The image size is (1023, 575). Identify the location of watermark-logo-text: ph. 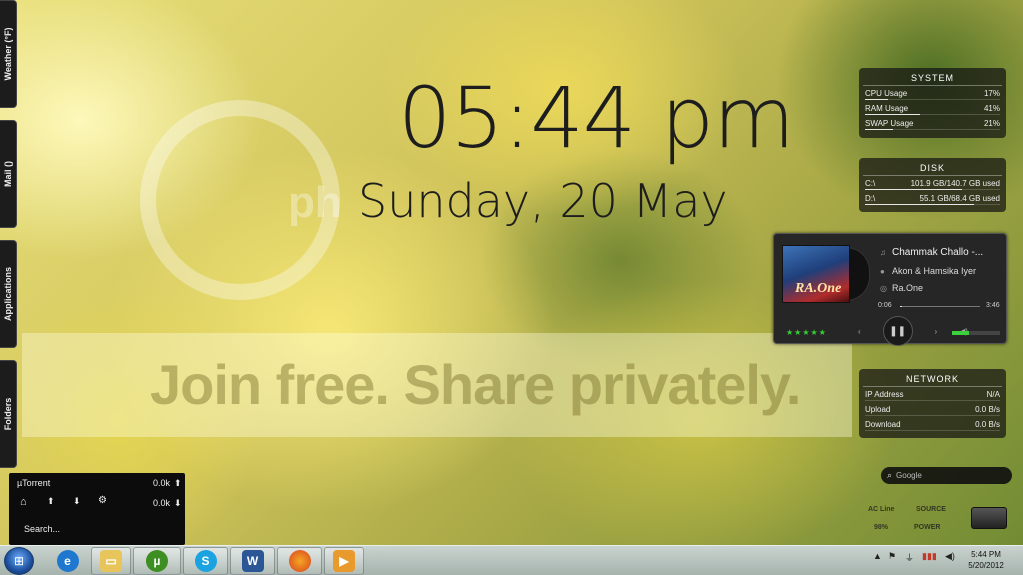
(315, 202).